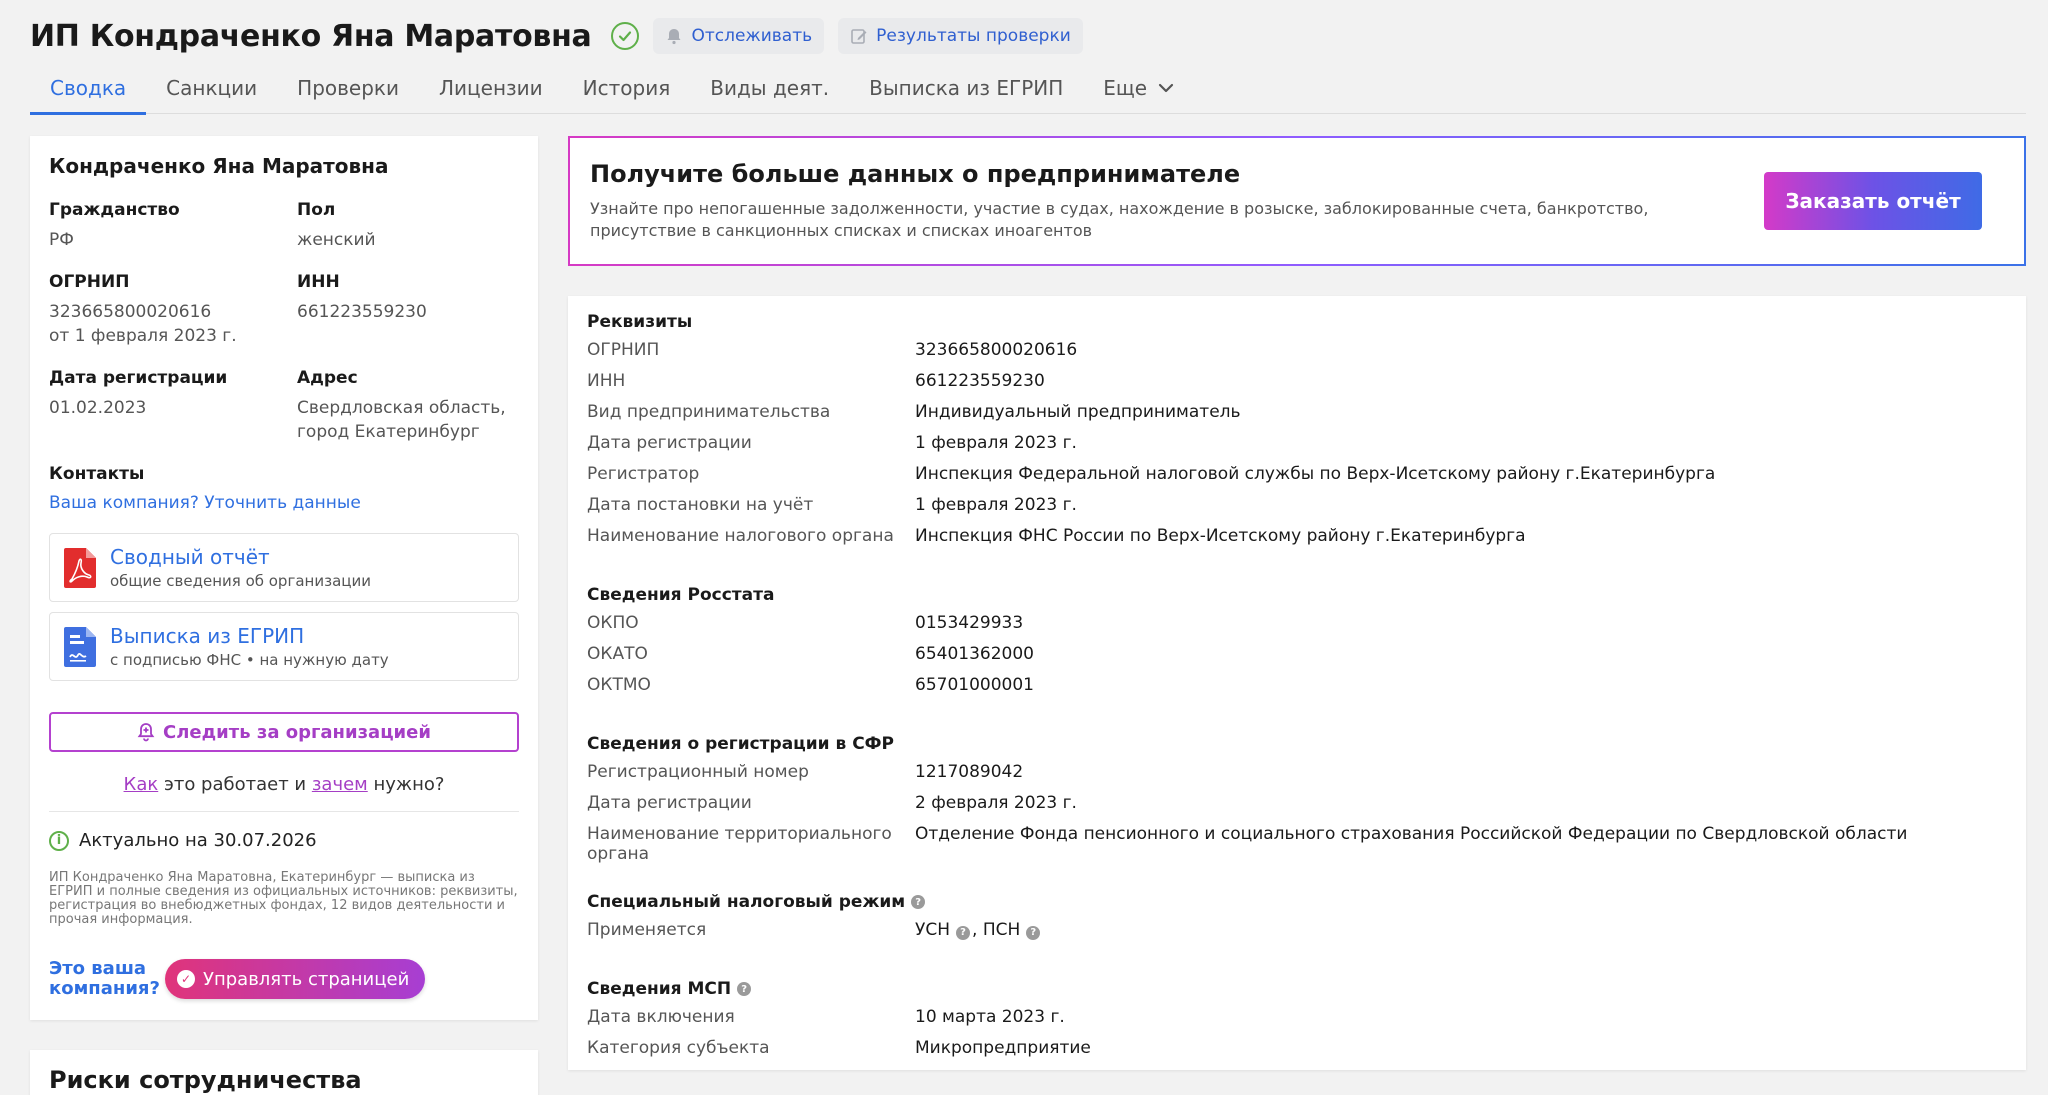 This screenshot has height=1095, width=2048. I want to click on address-value: Свердловская область, город Екатеринбург, so click(401, 420).